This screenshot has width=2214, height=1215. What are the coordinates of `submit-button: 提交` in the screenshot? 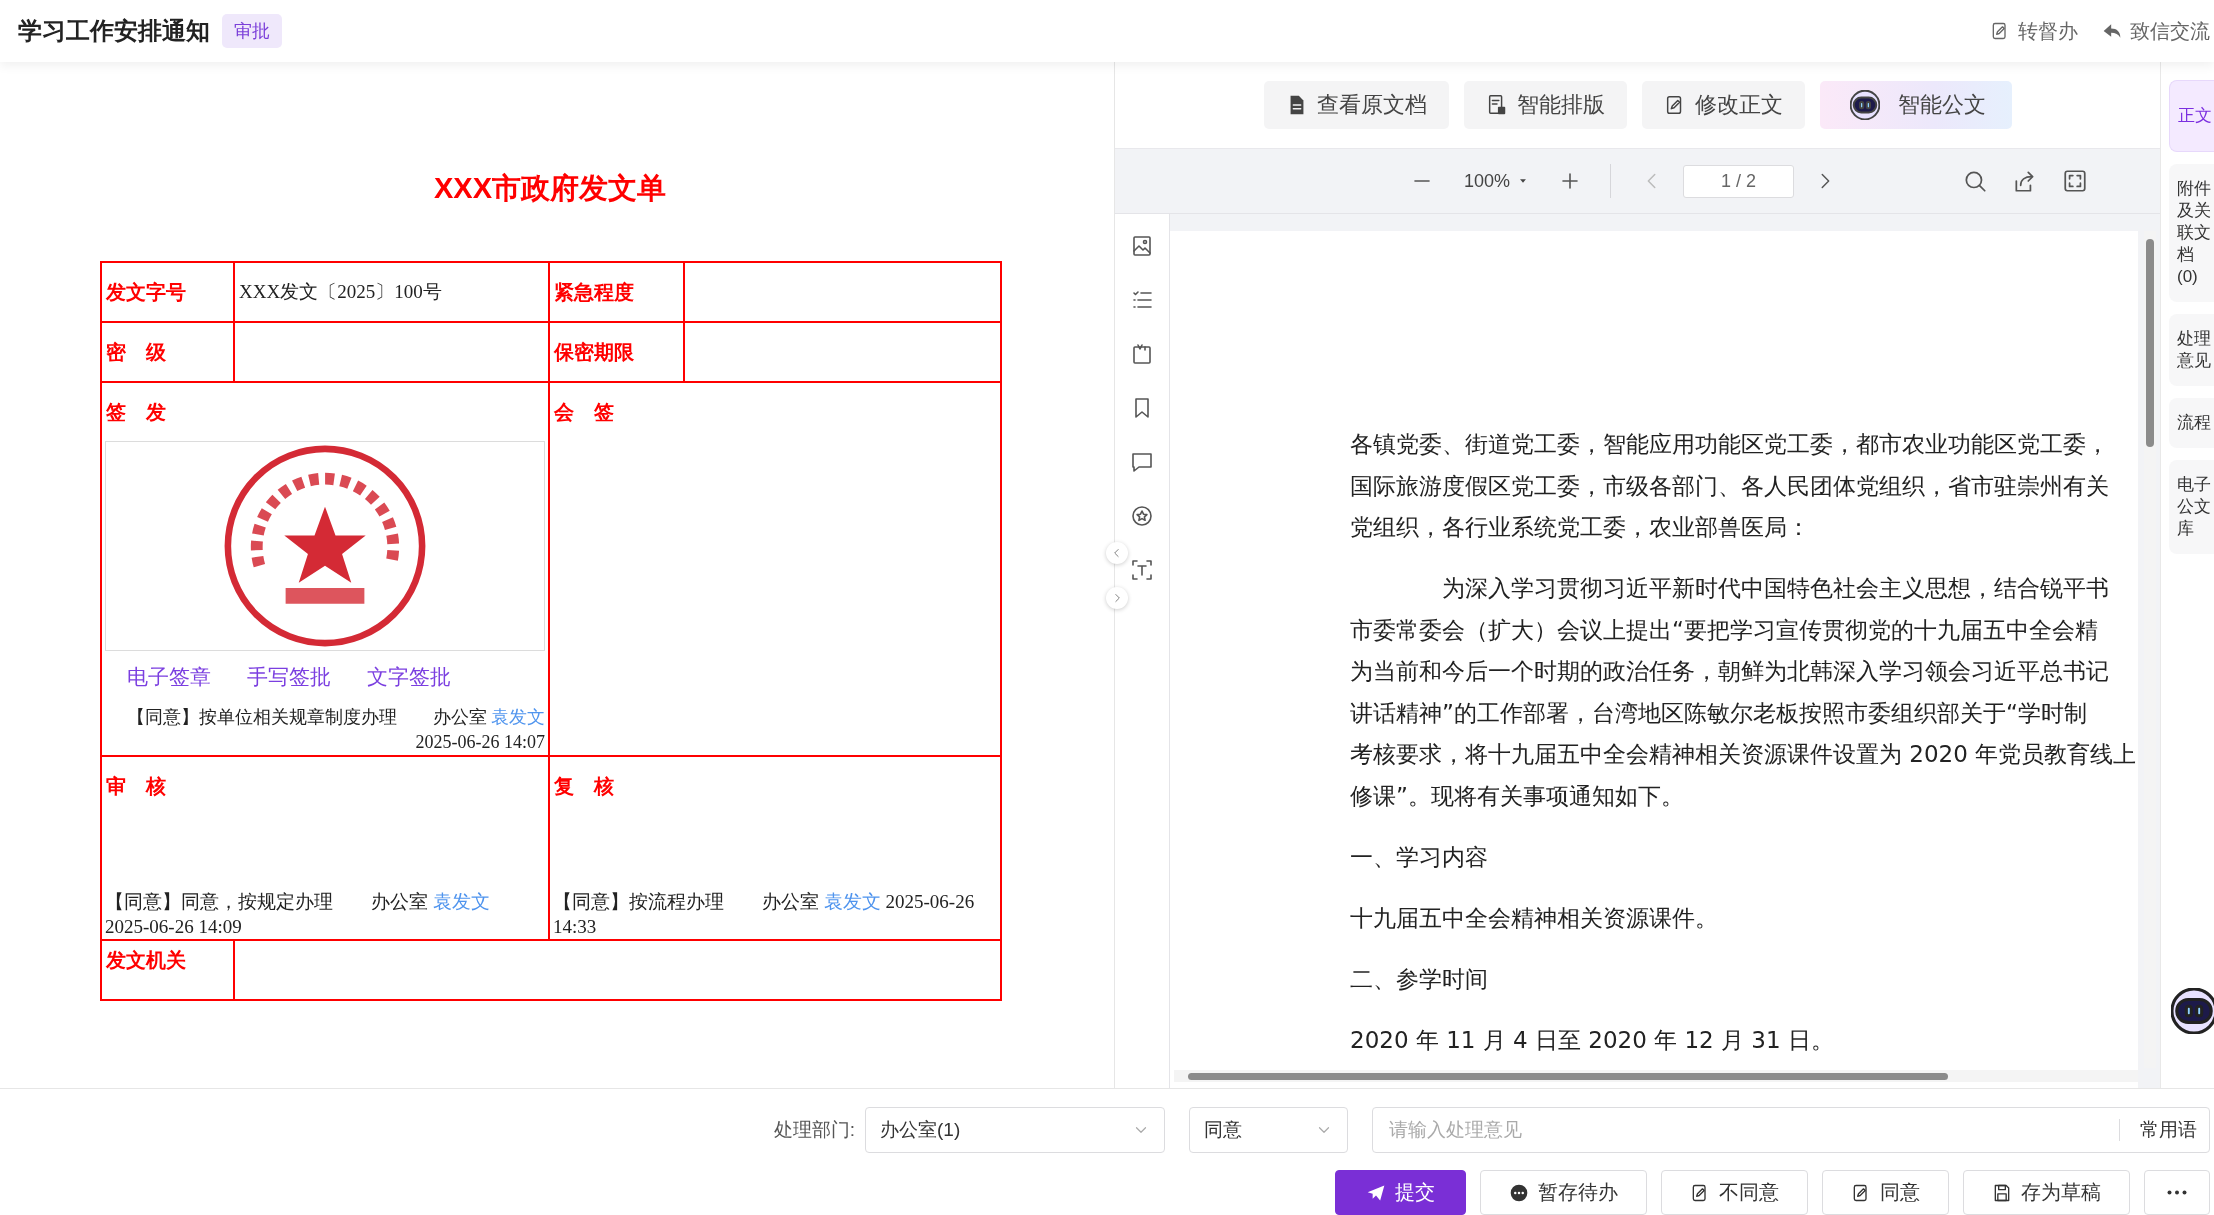 It's located at (1400, 1192).